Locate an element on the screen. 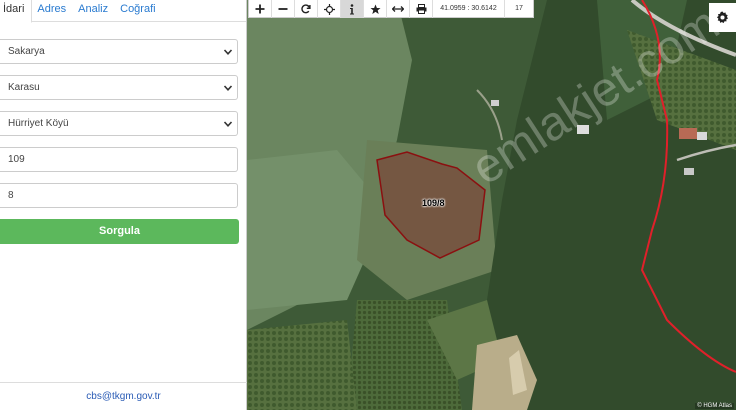 The width and height of the screenshot is (736, 410). gear-icon is located at coordinates (722, 17).